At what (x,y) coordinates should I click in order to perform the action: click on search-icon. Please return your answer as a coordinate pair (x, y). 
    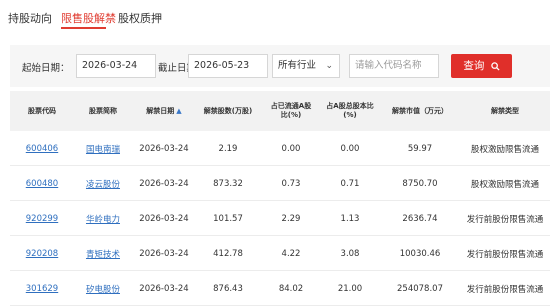
    Looking at the image, I should click on (495, 68).